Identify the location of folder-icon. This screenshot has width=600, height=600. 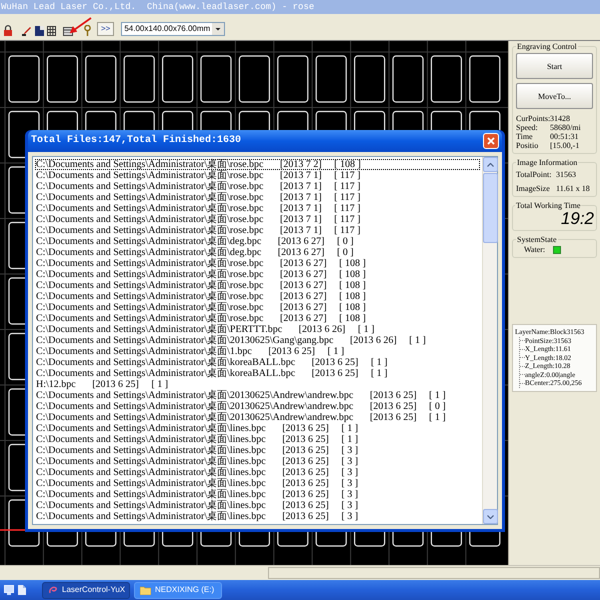
(145, 590).